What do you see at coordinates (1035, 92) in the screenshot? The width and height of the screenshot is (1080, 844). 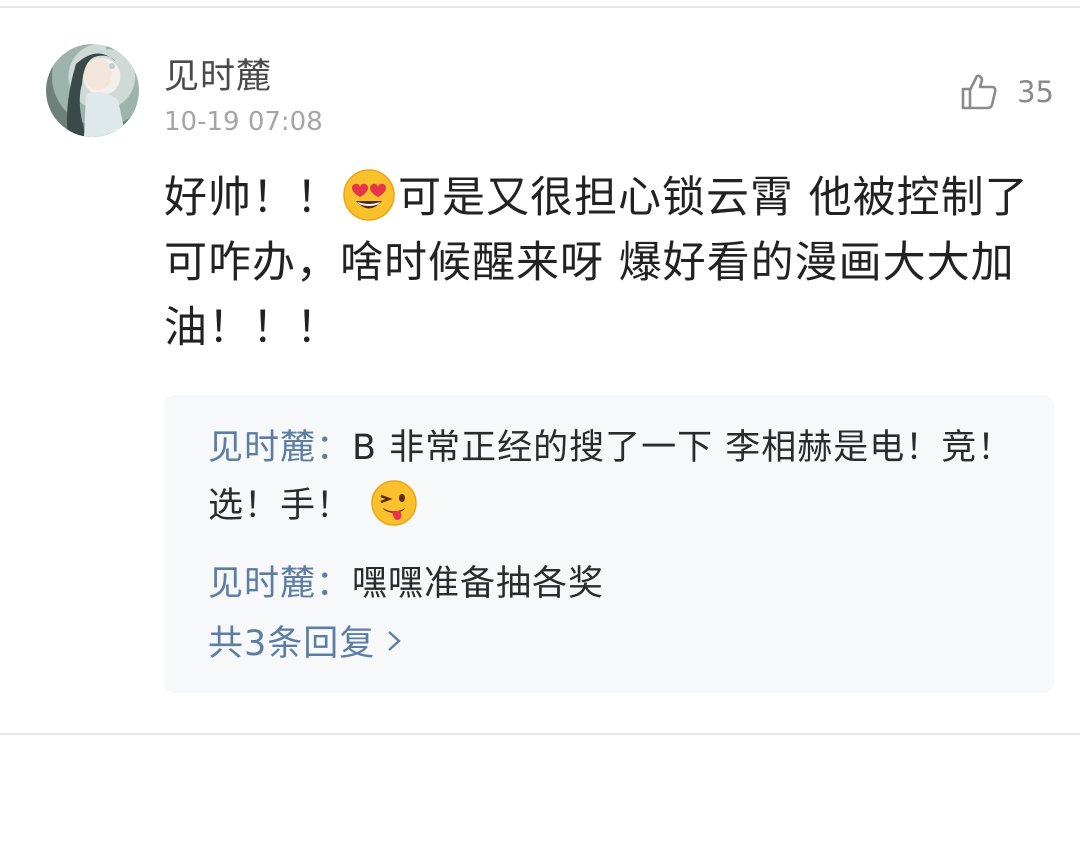 I see `like-count: 35` at bounding box center [1035, 92].